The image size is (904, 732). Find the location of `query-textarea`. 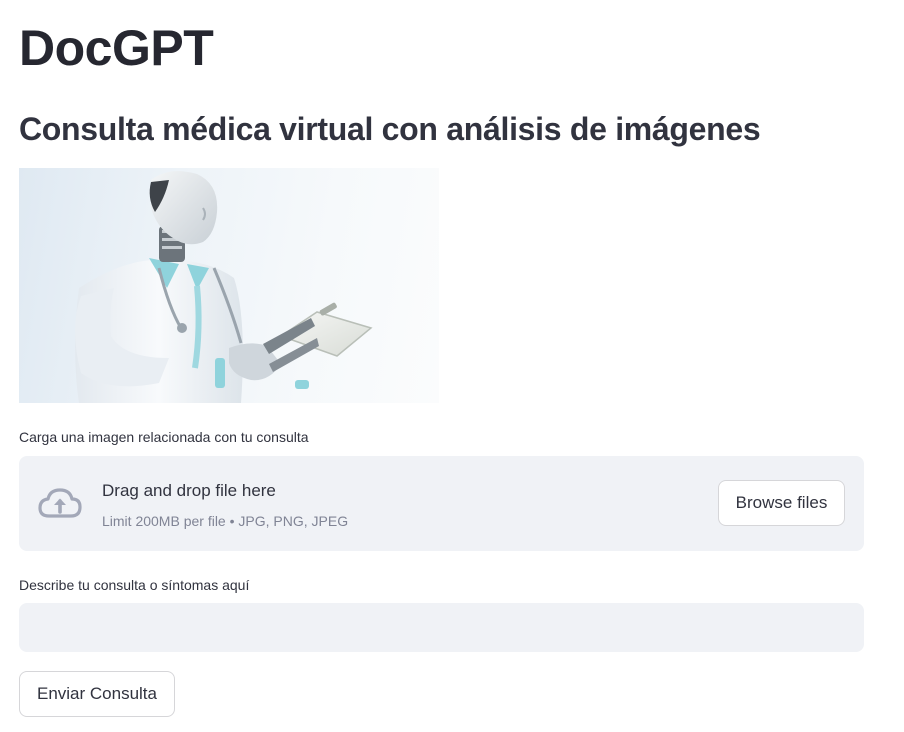

query-textarea is located at coordinates (441, 627).